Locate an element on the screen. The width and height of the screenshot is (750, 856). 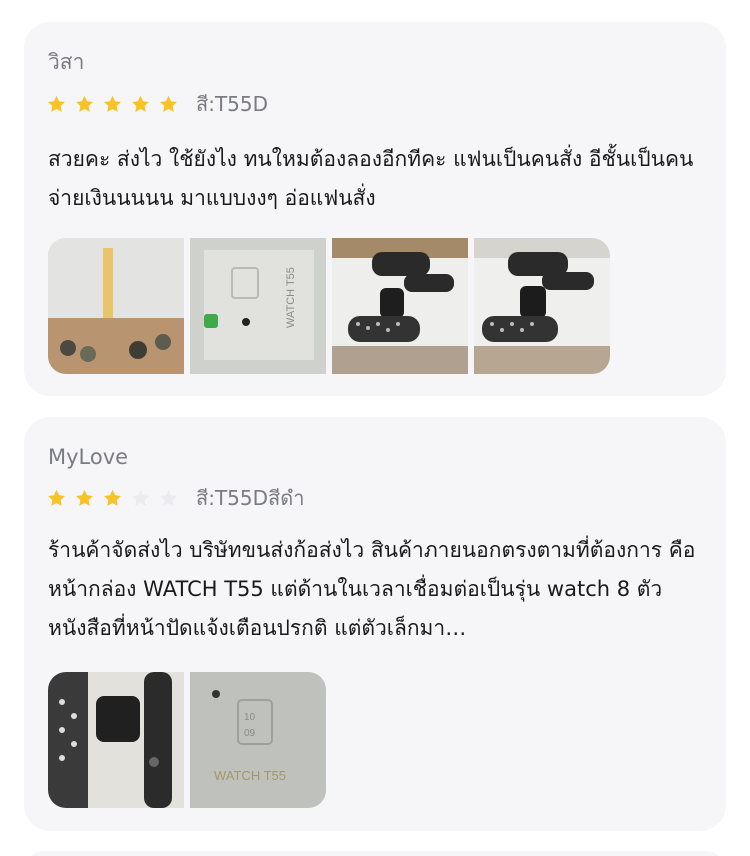
rating-row: สี:T55Dสีดำ is located at coordinates (175, 498).